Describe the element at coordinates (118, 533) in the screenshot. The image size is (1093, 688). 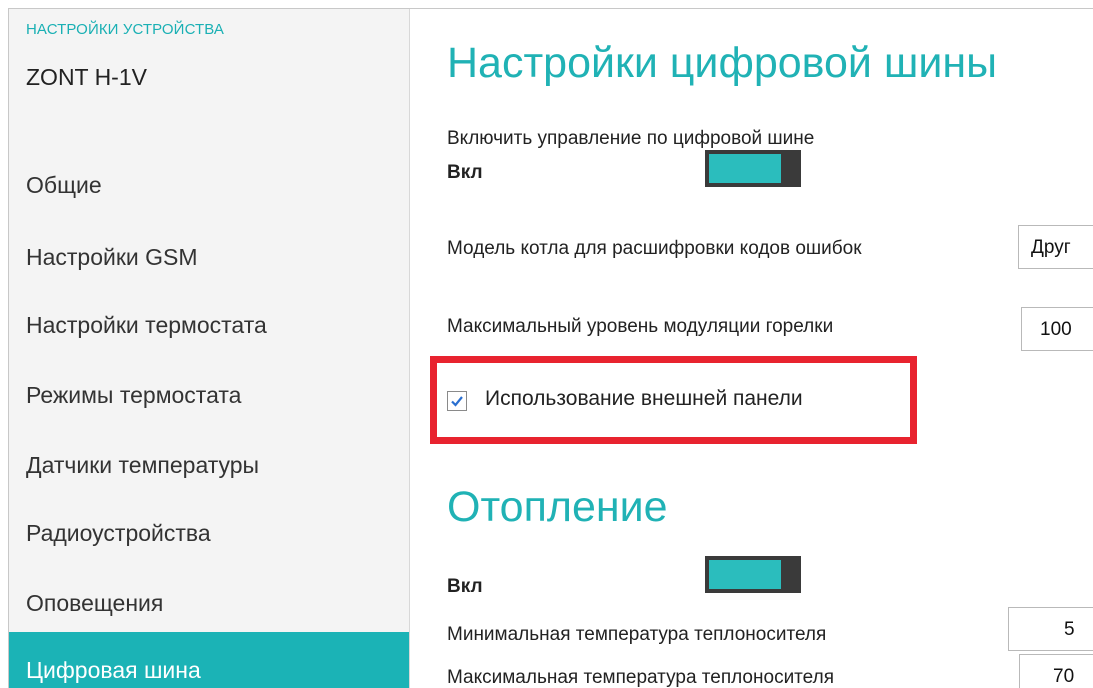
I see `sidebar-item-radio-devices: Радиоустройства` at that location.